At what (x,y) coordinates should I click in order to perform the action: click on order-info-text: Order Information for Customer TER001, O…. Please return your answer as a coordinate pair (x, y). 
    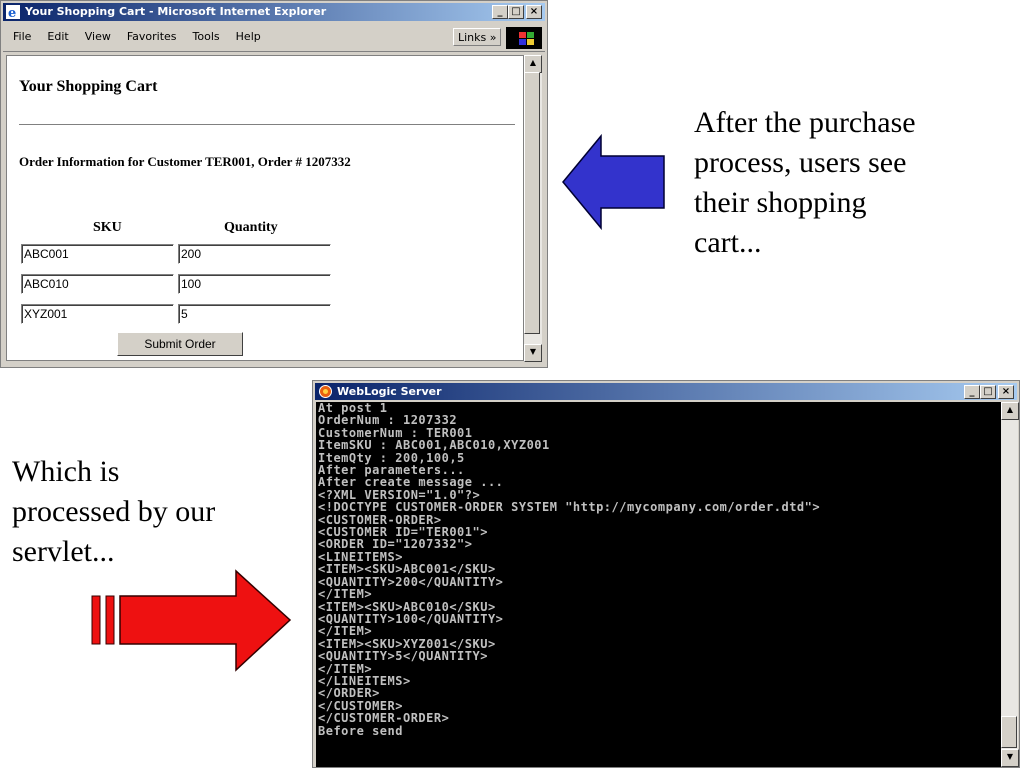
    Looking at the image, I should click on (185, 161).